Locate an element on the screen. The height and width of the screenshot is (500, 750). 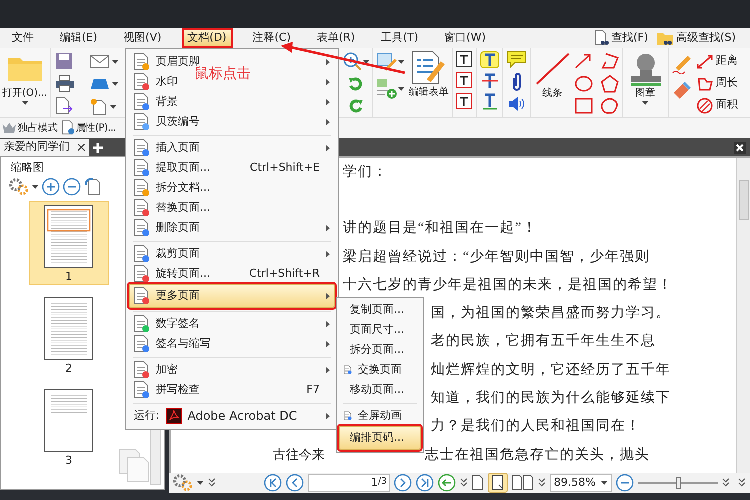
back-icon is located at coordinates (447, 483).